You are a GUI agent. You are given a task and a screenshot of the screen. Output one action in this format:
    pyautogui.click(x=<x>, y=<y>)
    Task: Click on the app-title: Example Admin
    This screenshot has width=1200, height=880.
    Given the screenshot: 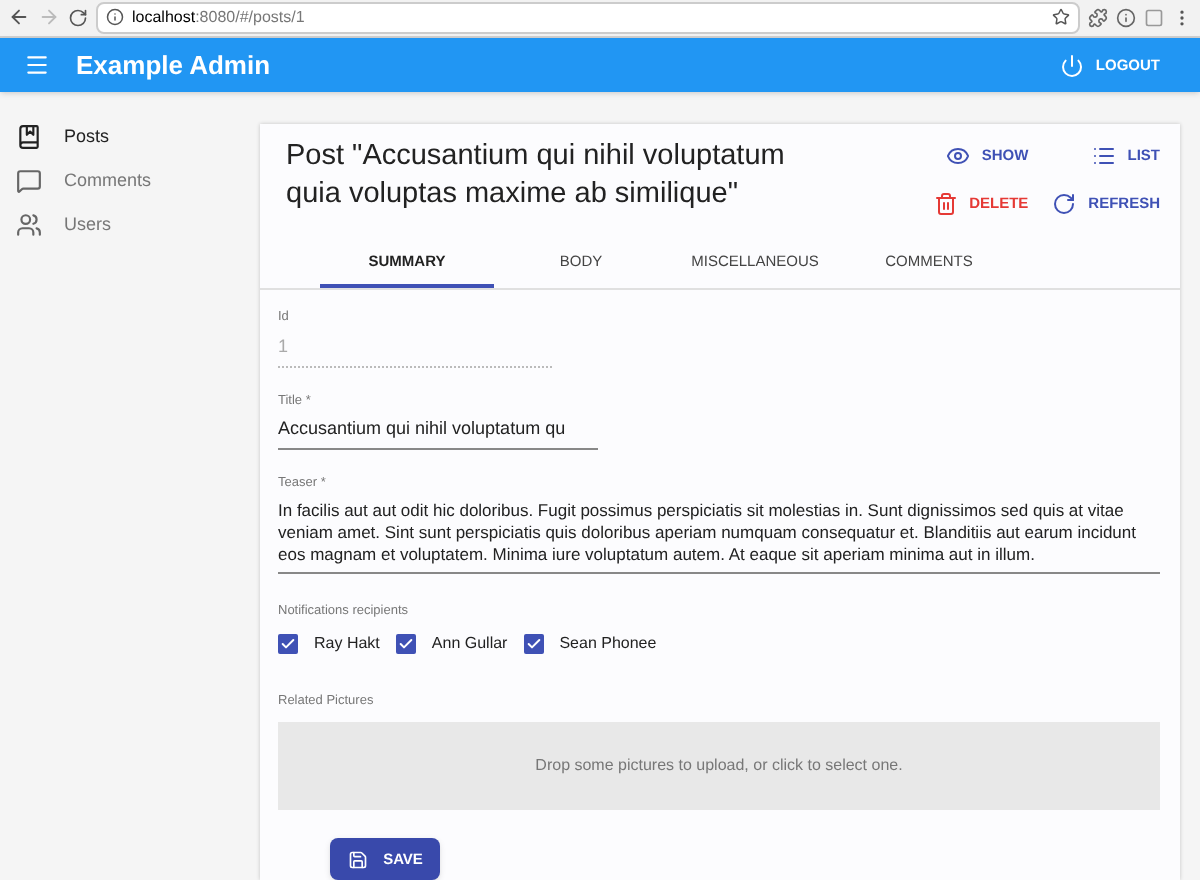 What is the action you would take?
    pyautogui.click(x=173, y=65)
    